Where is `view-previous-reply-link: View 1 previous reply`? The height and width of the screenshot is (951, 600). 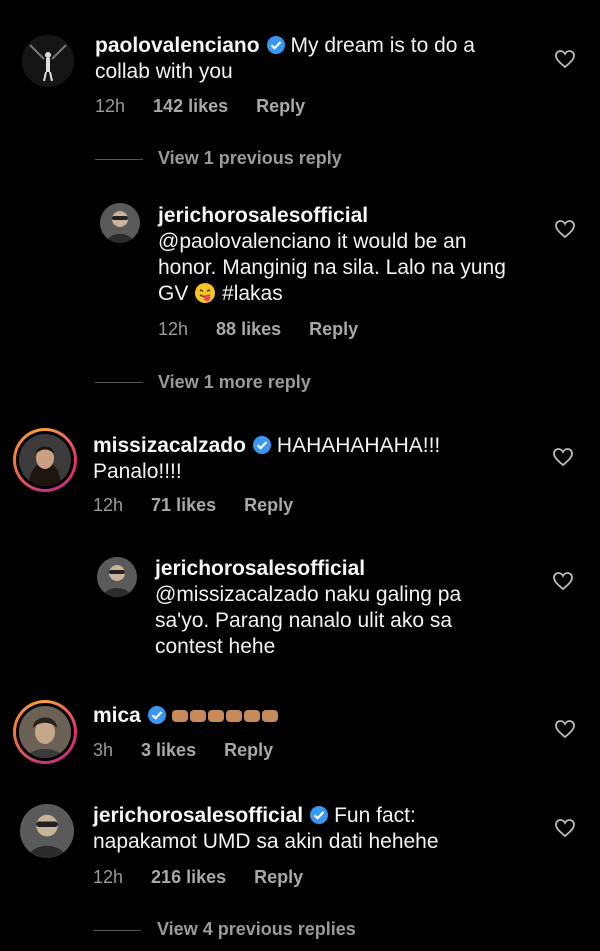
view-previous-reply-link: View 1 previous reply is located at coordinates (250, 158).